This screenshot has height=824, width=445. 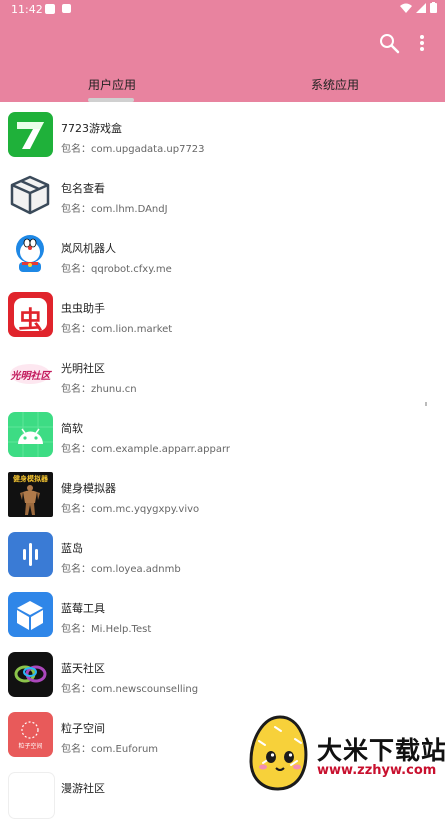 I want to click on more-vert-icon, so click(x=422, y=43).